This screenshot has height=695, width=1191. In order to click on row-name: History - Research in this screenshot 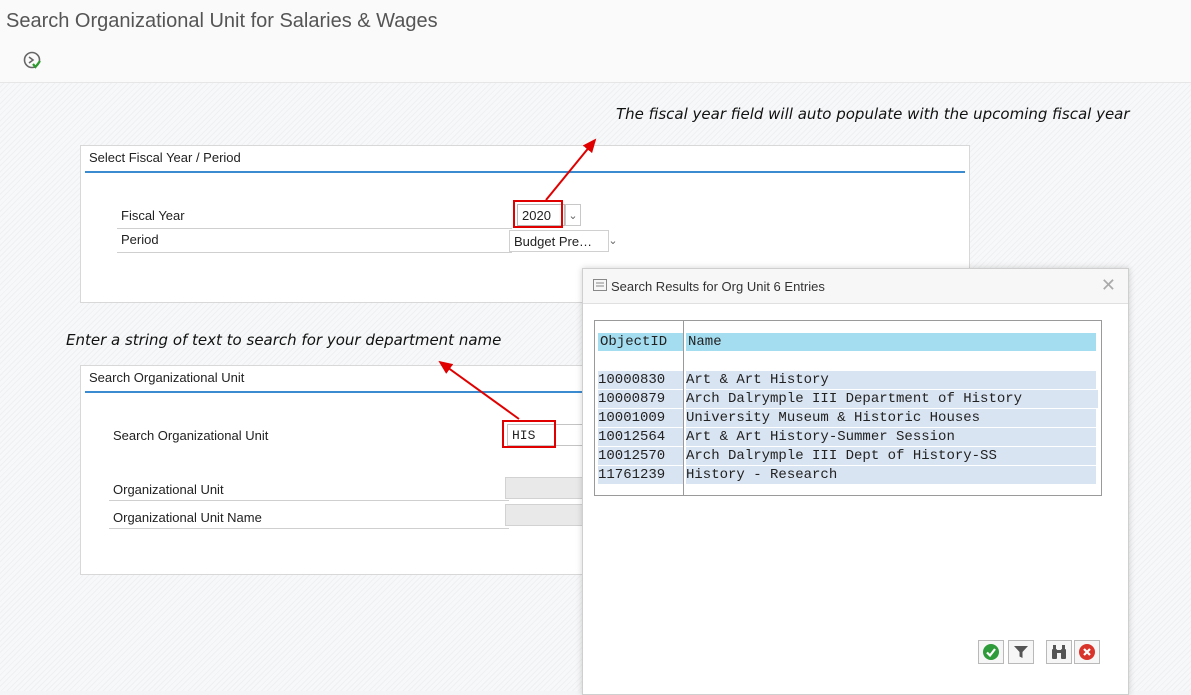, I will do `click(891, 475)`.